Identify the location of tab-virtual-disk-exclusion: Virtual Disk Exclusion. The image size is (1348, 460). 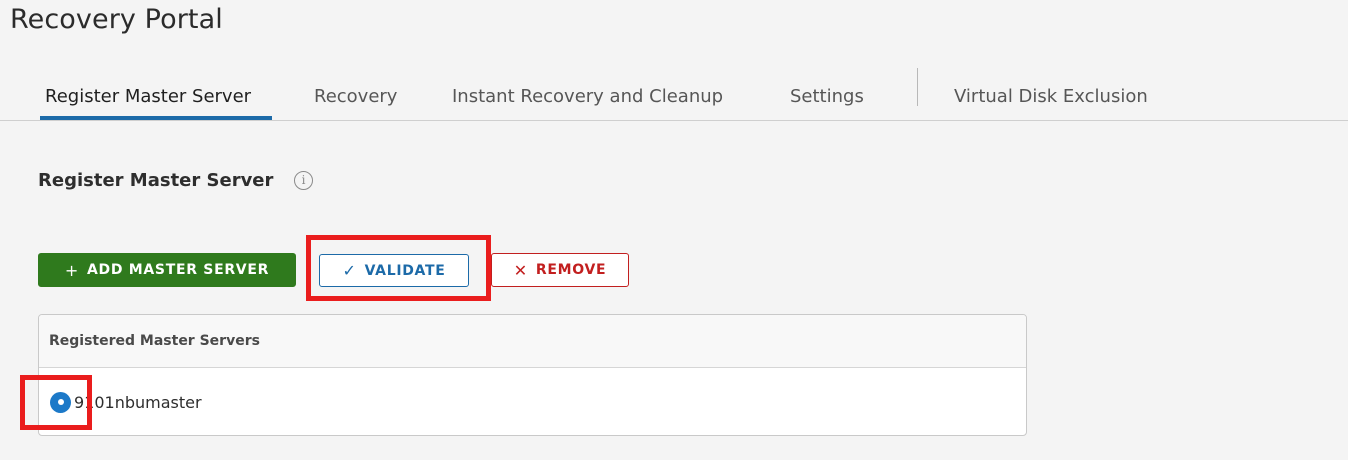
(1051, 96).